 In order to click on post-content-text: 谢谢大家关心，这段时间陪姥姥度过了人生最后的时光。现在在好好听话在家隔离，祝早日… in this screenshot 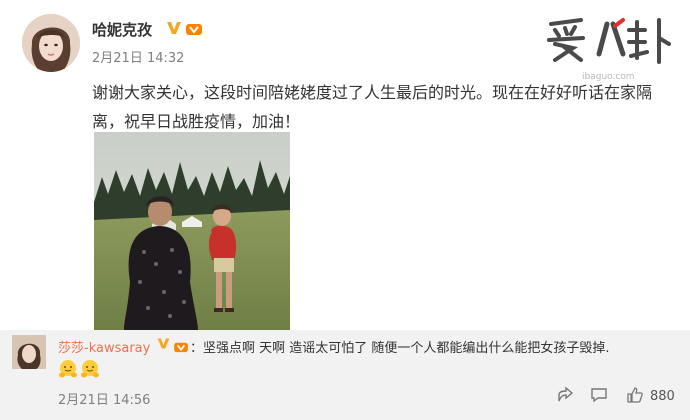, I will do `click(372, 107)`.